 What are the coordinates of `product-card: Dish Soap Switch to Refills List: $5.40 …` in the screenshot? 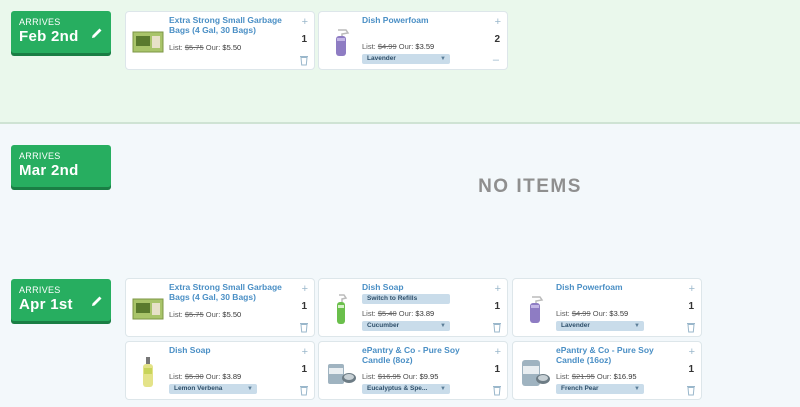 It's located at (413, 307).